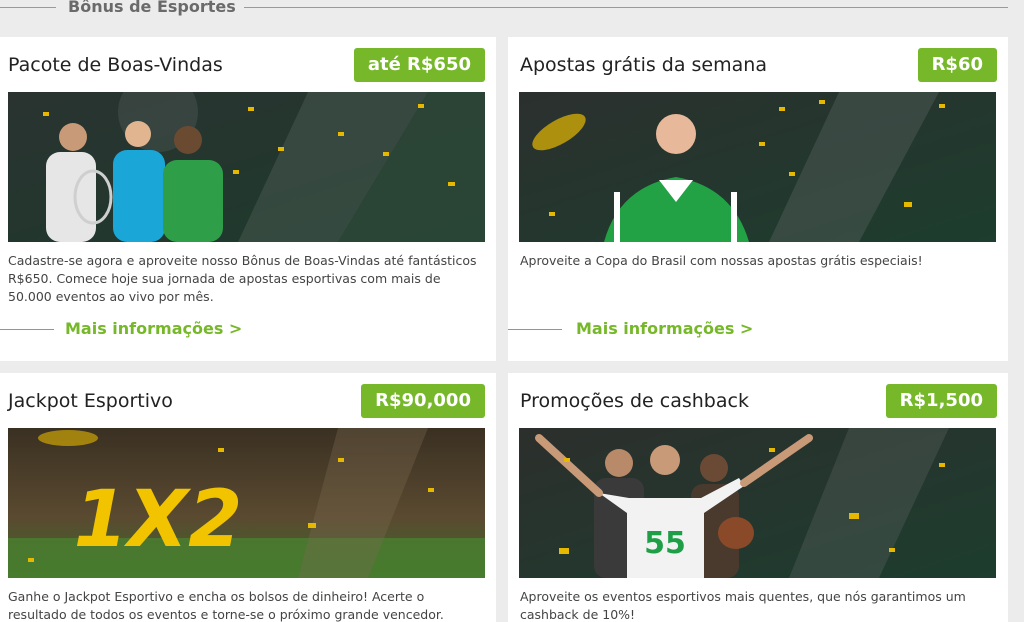 Image resolution: width=1024 pixels, height=622 pixels. Describe the element at coordinates (90, 401) in the screenshot. I see `card-title: Jackpot Esportivo` at that location.